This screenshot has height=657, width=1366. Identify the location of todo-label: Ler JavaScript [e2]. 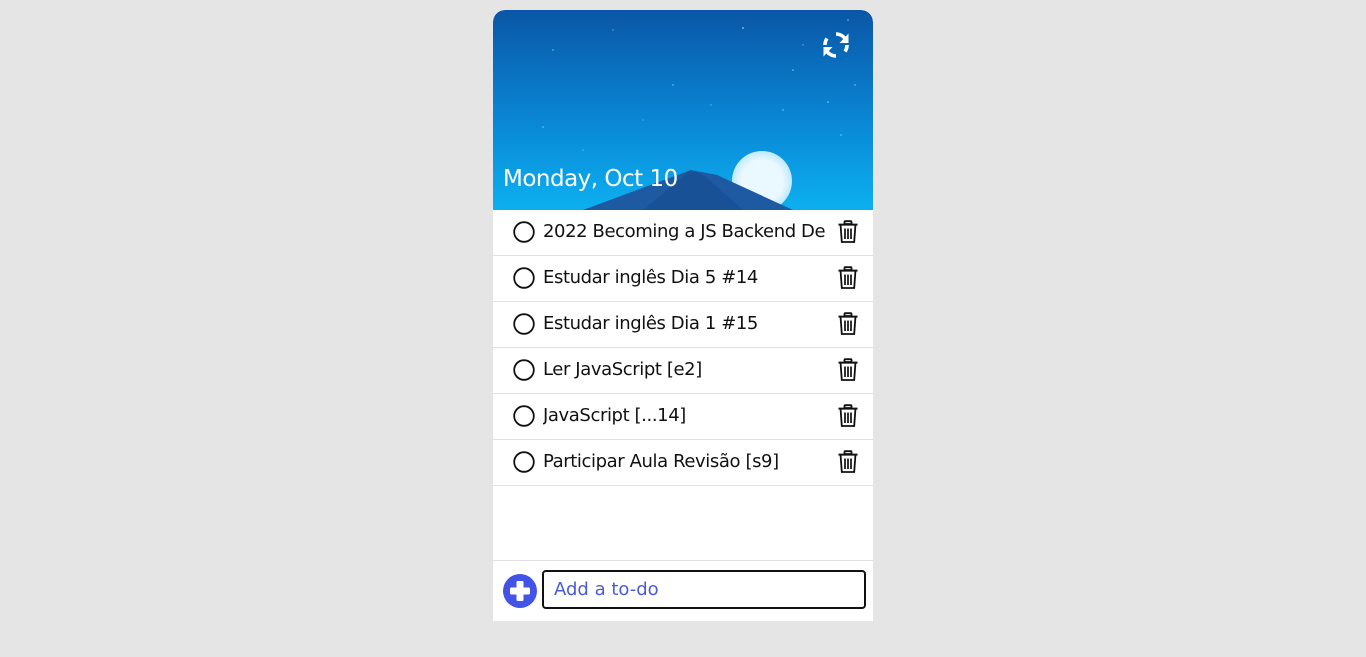
(622, 369).